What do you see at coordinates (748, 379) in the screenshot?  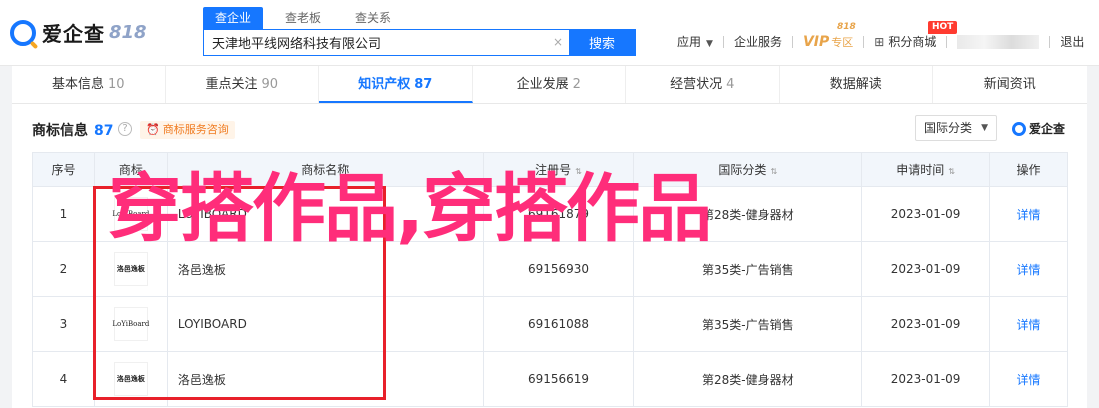 I see `cell-intl-class: 第28类-健身器材` at bounding box center [748, 379].